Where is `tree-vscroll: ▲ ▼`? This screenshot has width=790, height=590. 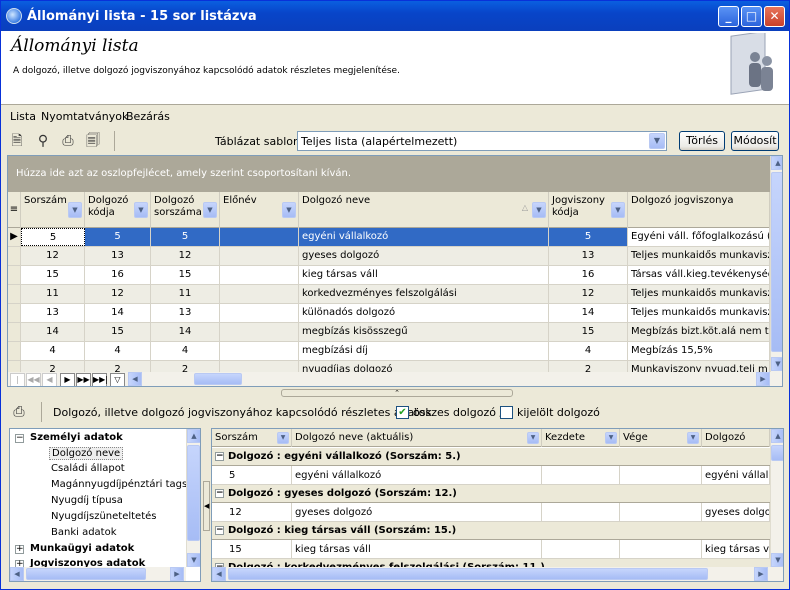 tree-vscroll: ▲ ▼ is located at coordinates (193, 498).